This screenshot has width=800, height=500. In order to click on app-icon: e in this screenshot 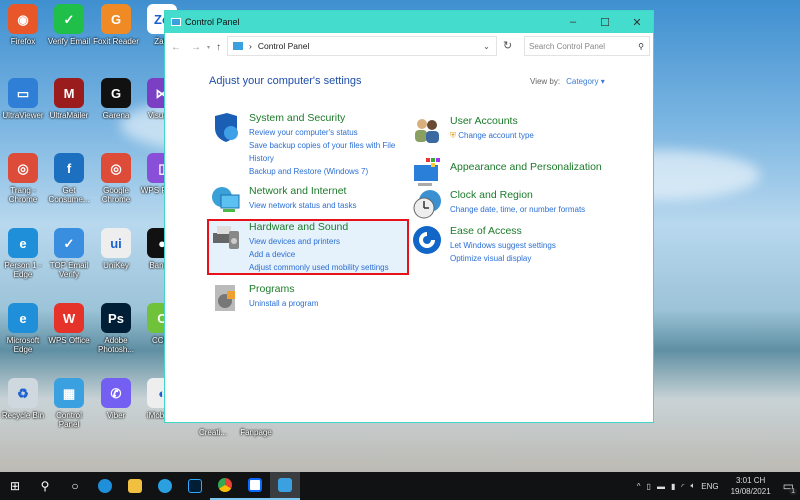, I will do `click(23, 243)`.